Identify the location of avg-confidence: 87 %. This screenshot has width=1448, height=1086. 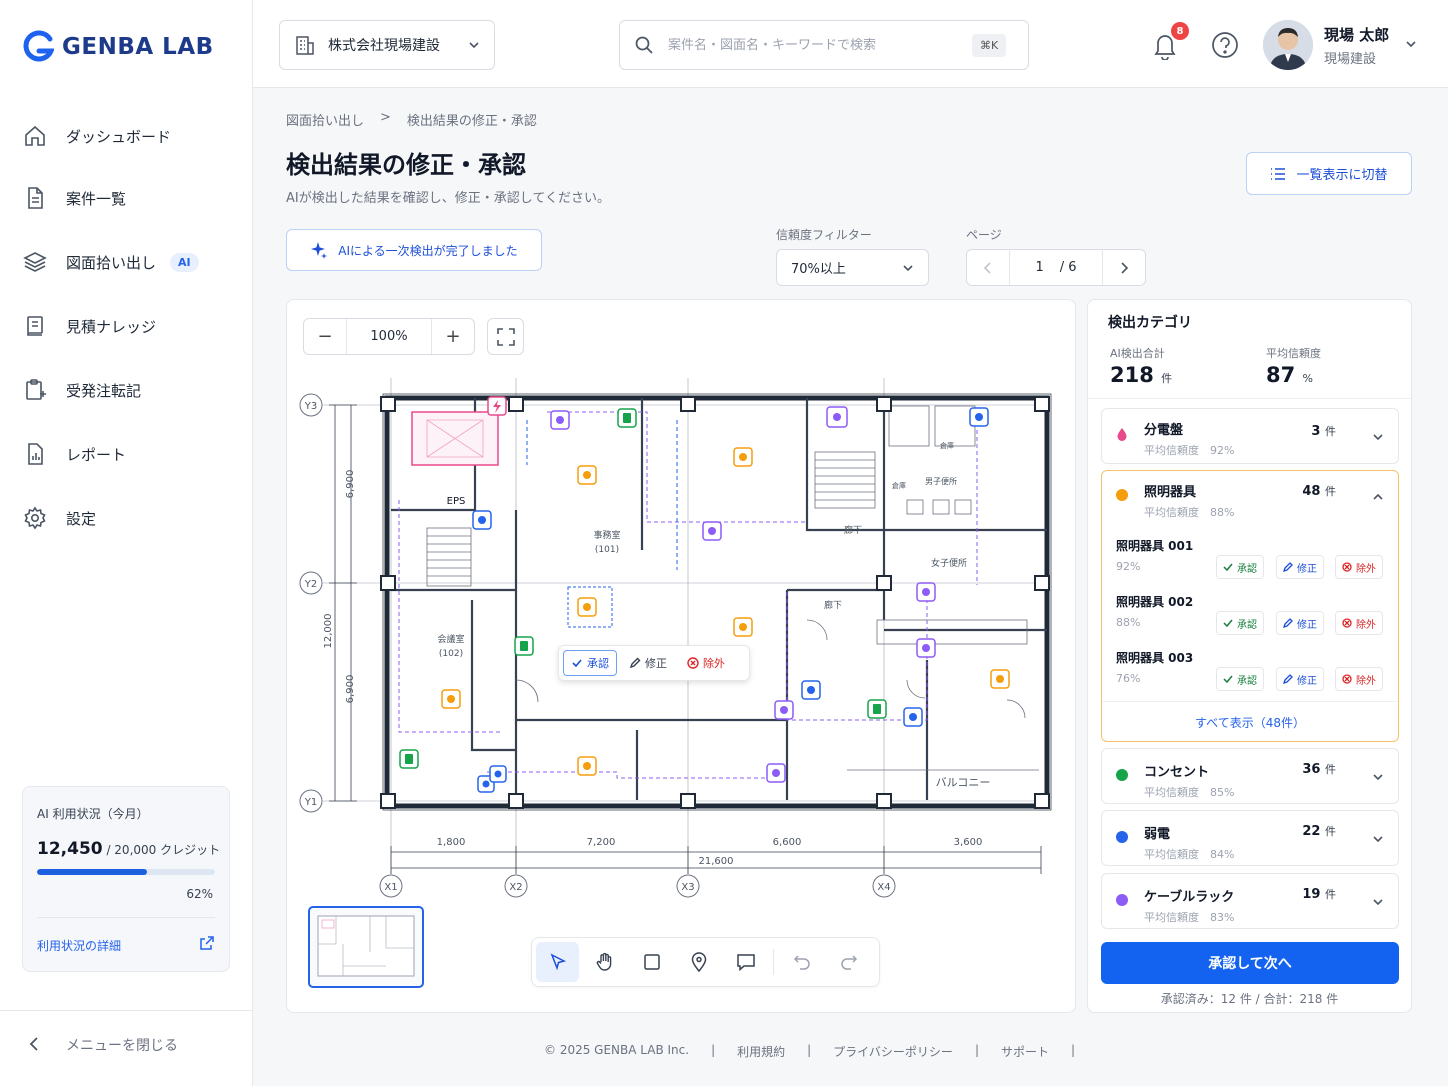
(1289, 375).